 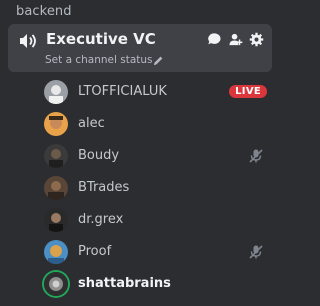 I want to click on voice-member-shattabrains: shattabrains, so click(x=158, y=284).